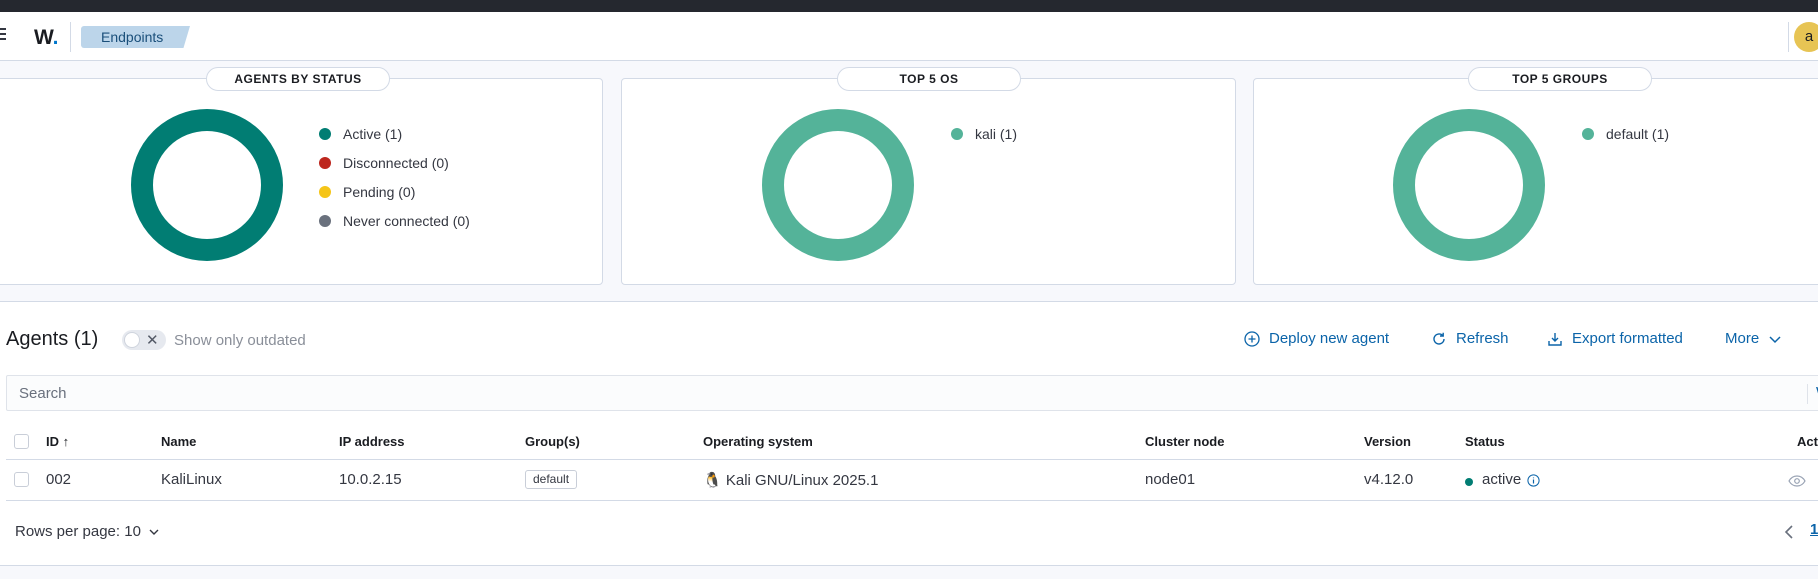  I want to click on cell-os: 🐧 Kali GNU/Linux 2025.1, so click(791, 480).